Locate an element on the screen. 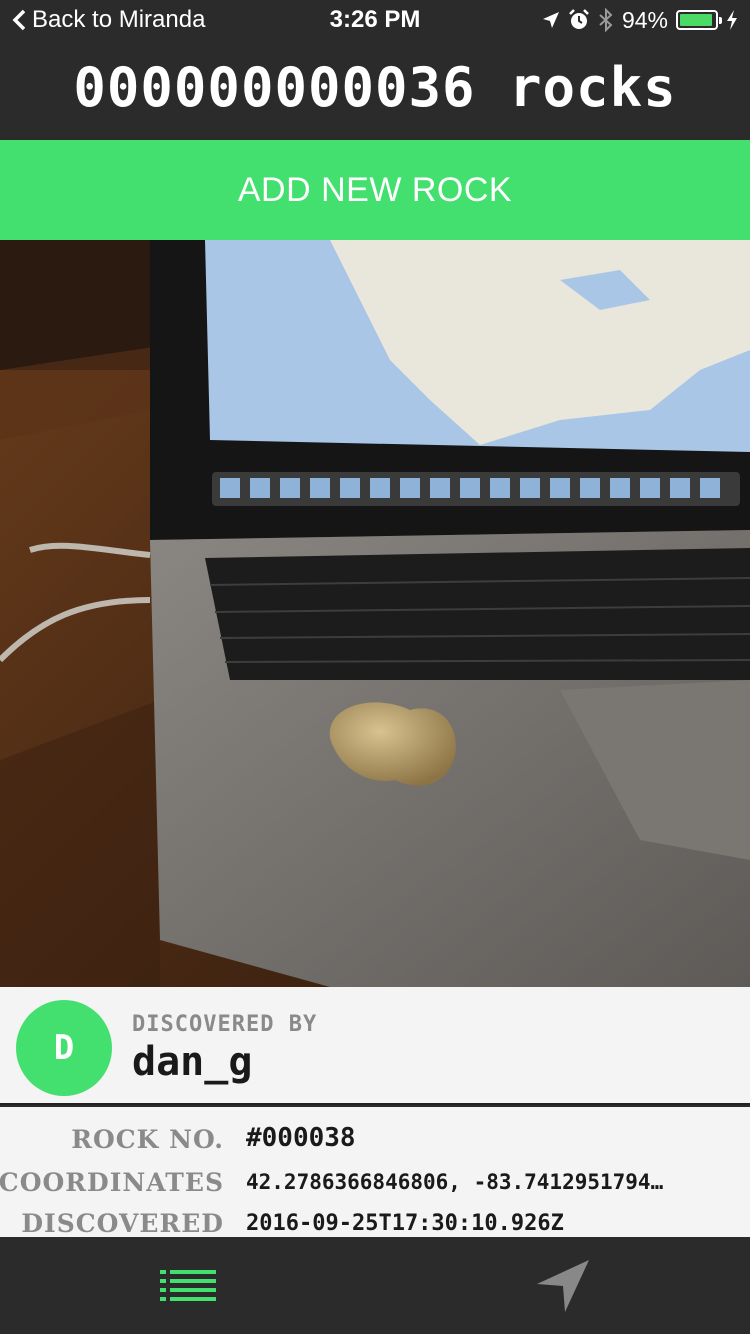  battery-icon is located at coordinates (699, 20).